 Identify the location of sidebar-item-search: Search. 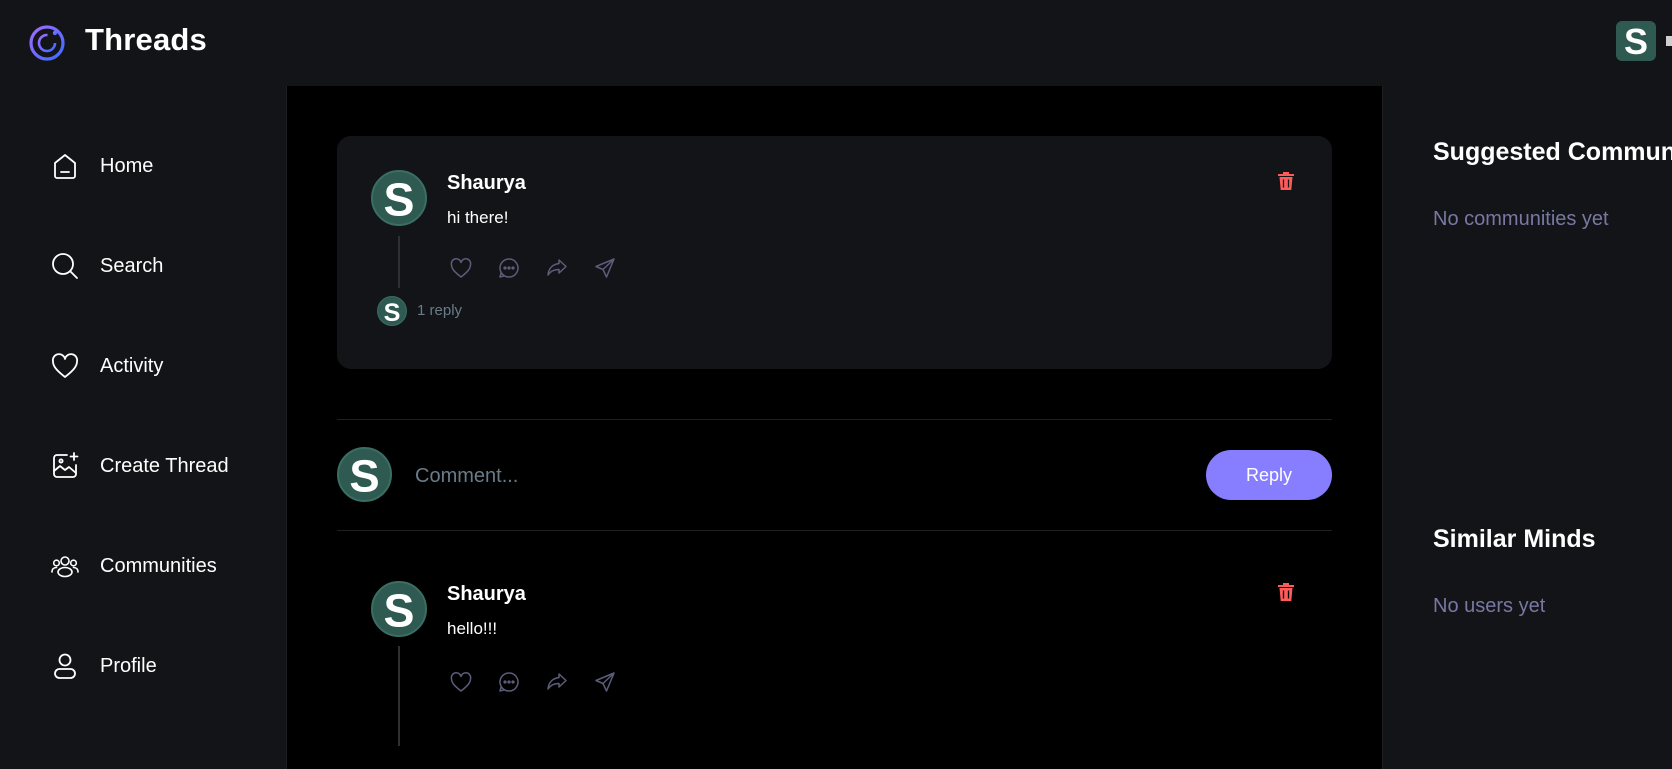
(163, 266).